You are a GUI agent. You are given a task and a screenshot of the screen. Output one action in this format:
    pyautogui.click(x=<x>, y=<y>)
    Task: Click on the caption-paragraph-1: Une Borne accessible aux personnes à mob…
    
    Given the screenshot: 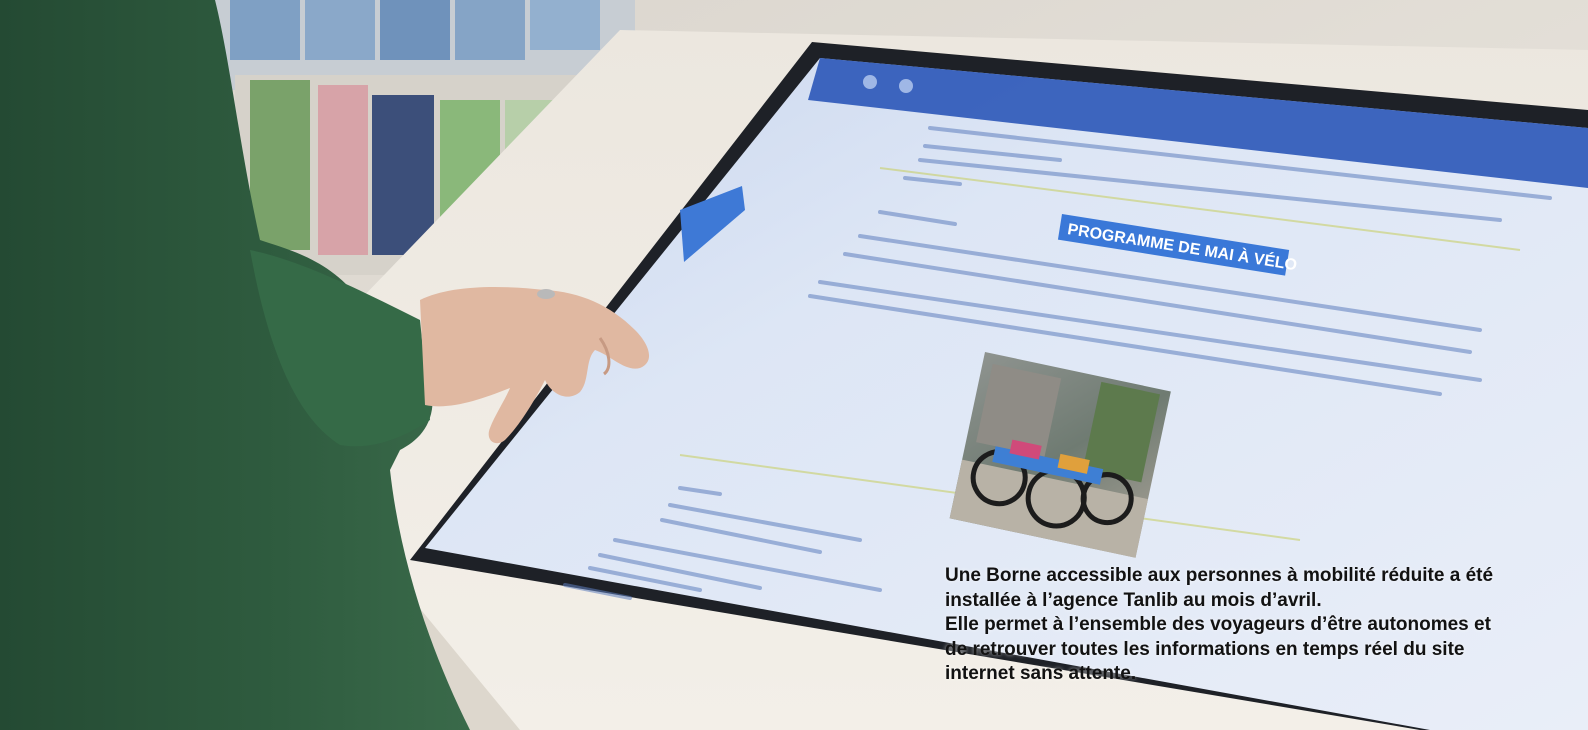 What is the action you would take?
    pyautogui.click(x=1219, y=588)
    